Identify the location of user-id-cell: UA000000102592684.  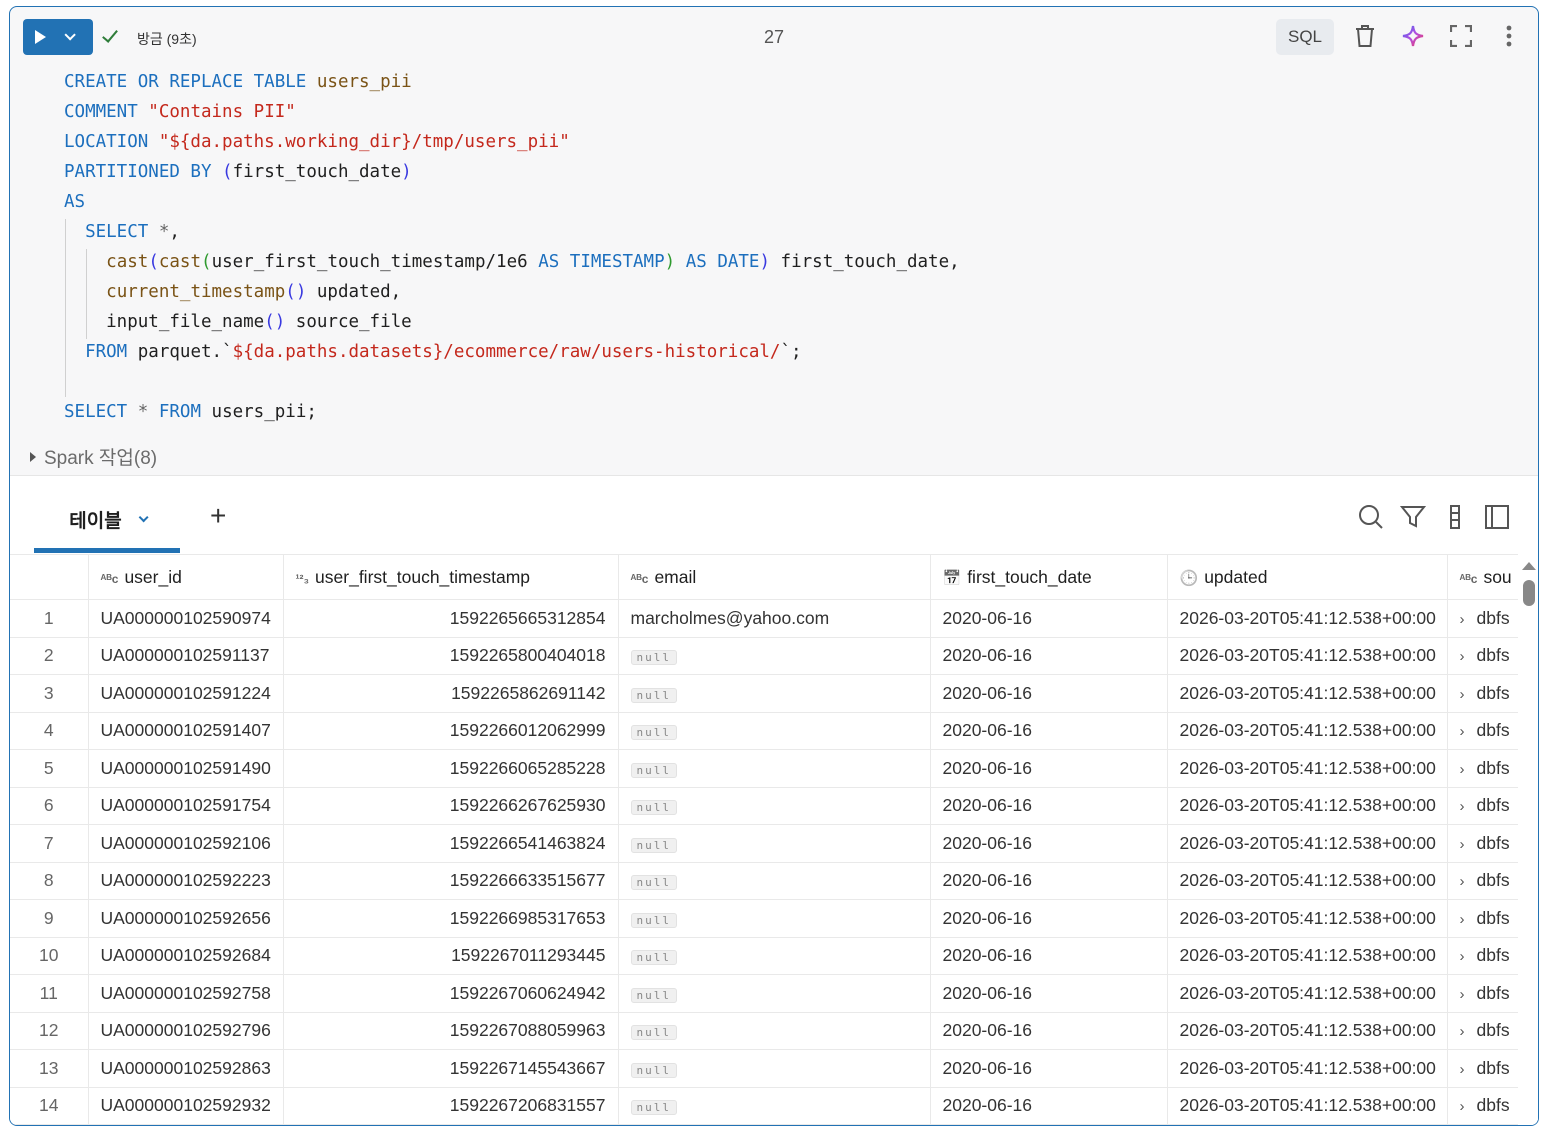
(186, 956).